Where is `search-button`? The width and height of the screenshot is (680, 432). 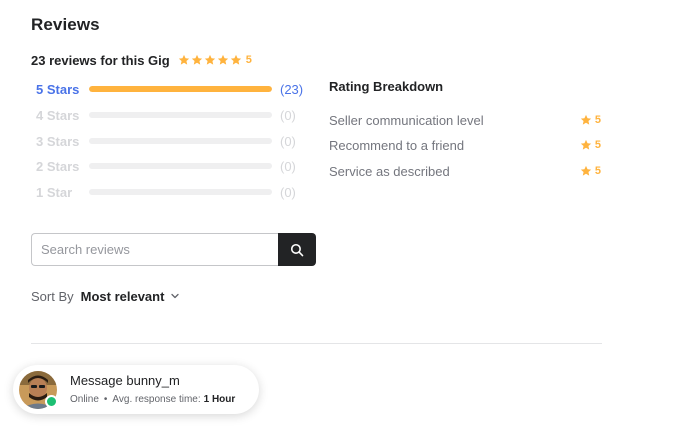 search-button is located at coordinates (297, 249).